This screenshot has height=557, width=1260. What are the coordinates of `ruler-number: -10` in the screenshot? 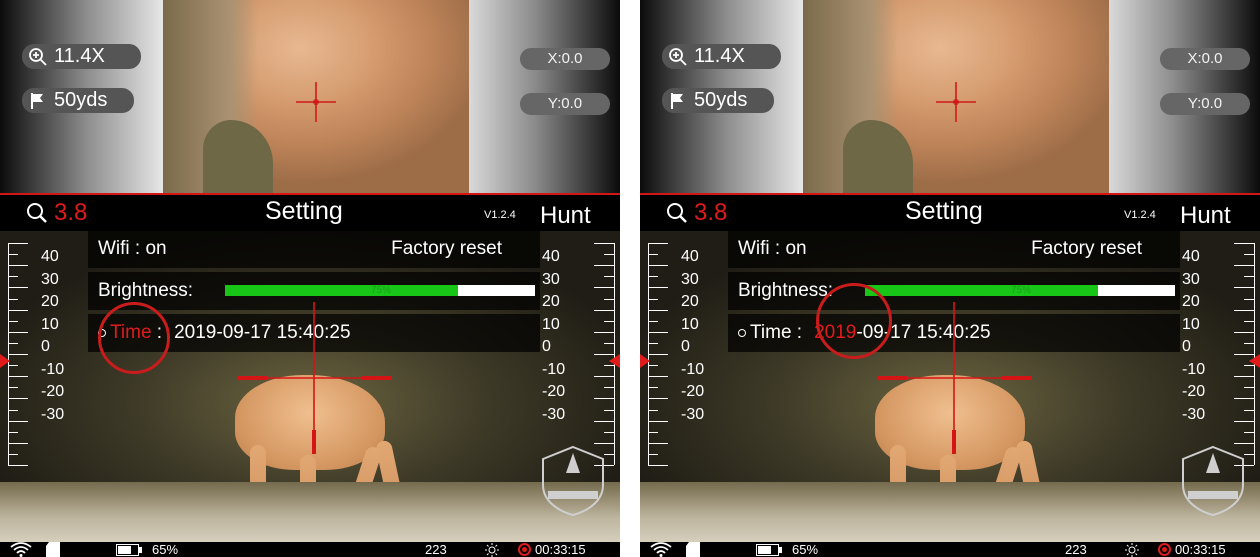 It's located at (693, 369).